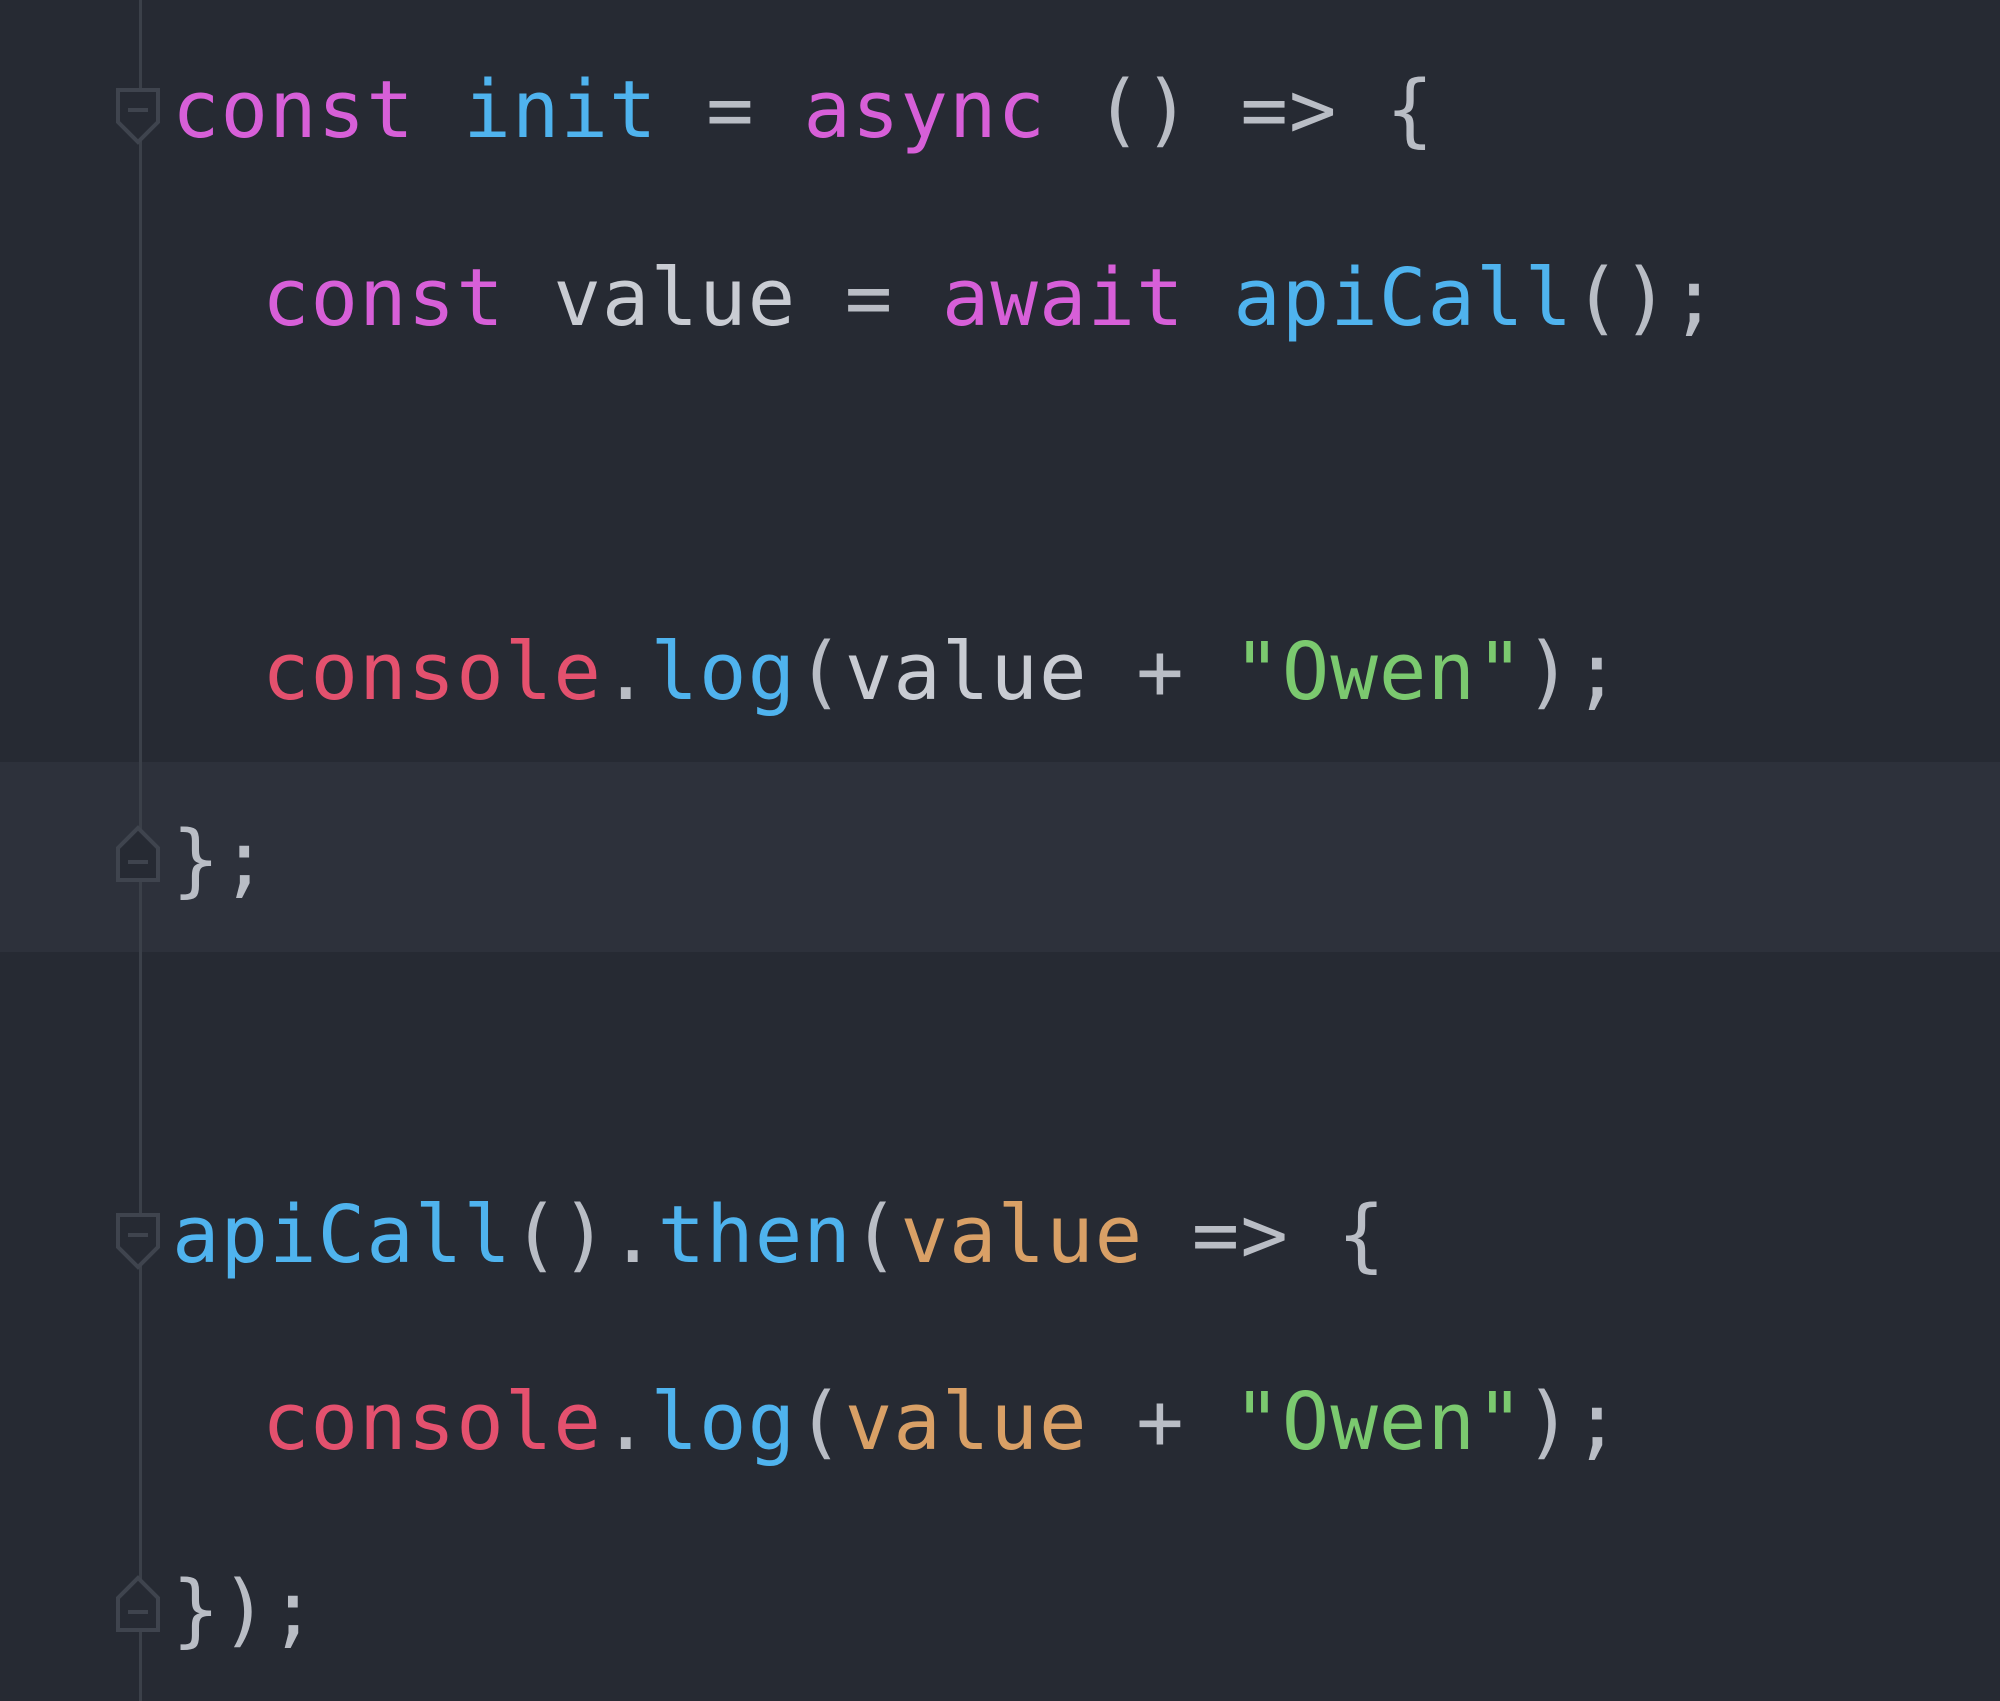 This screenshot has width=2000, height=1701. I want to click on code-token-punctuation: () => {, so click(1240, 110).